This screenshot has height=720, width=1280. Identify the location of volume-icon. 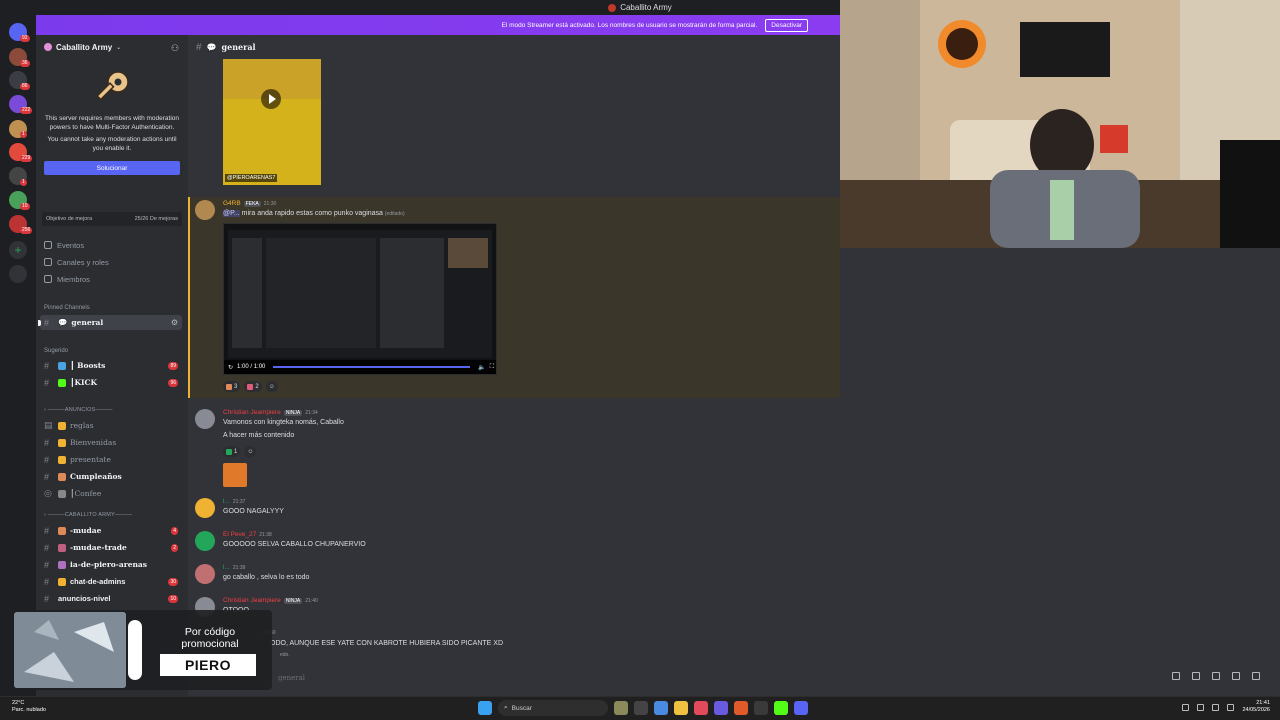
(1216, 707).